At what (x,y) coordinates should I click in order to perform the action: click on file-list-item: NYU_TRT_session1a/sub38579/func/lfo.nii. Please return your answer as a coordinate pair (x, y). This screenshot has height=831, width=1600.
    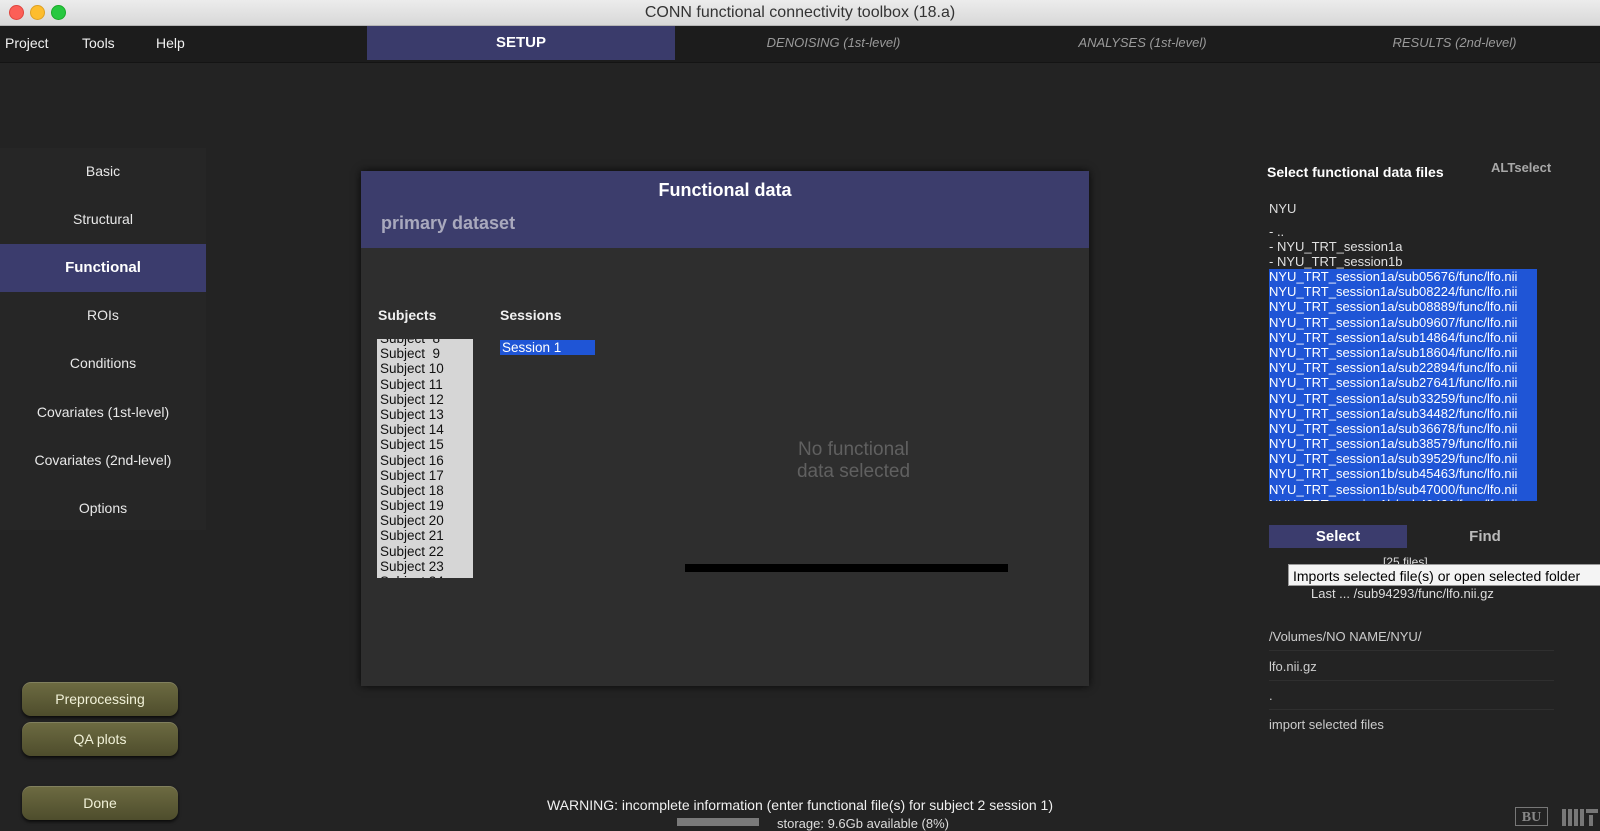
    Looking at the image, I should click on (1403, 444).